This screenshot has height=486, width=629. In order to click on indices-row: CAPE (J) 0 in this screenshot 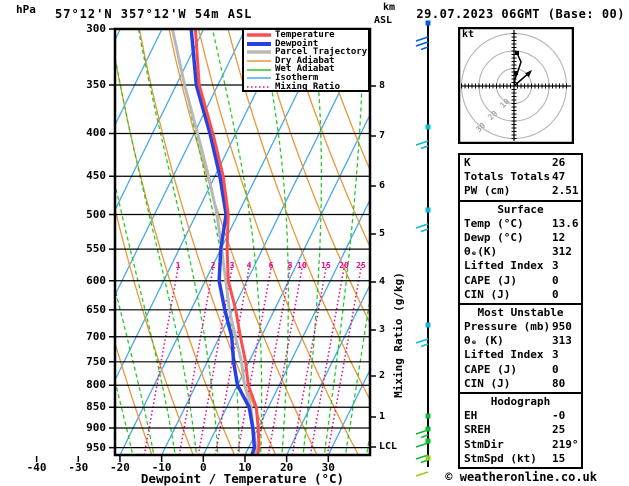, I will do `click(520, 281)`.